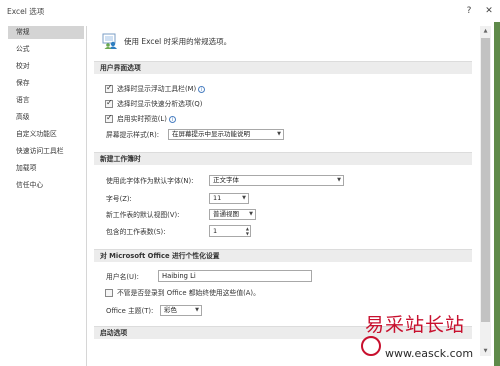  Describe the element at coordinates (109, 88) in the screenshot. I see `mini-toolbar-checkbox` at that location.